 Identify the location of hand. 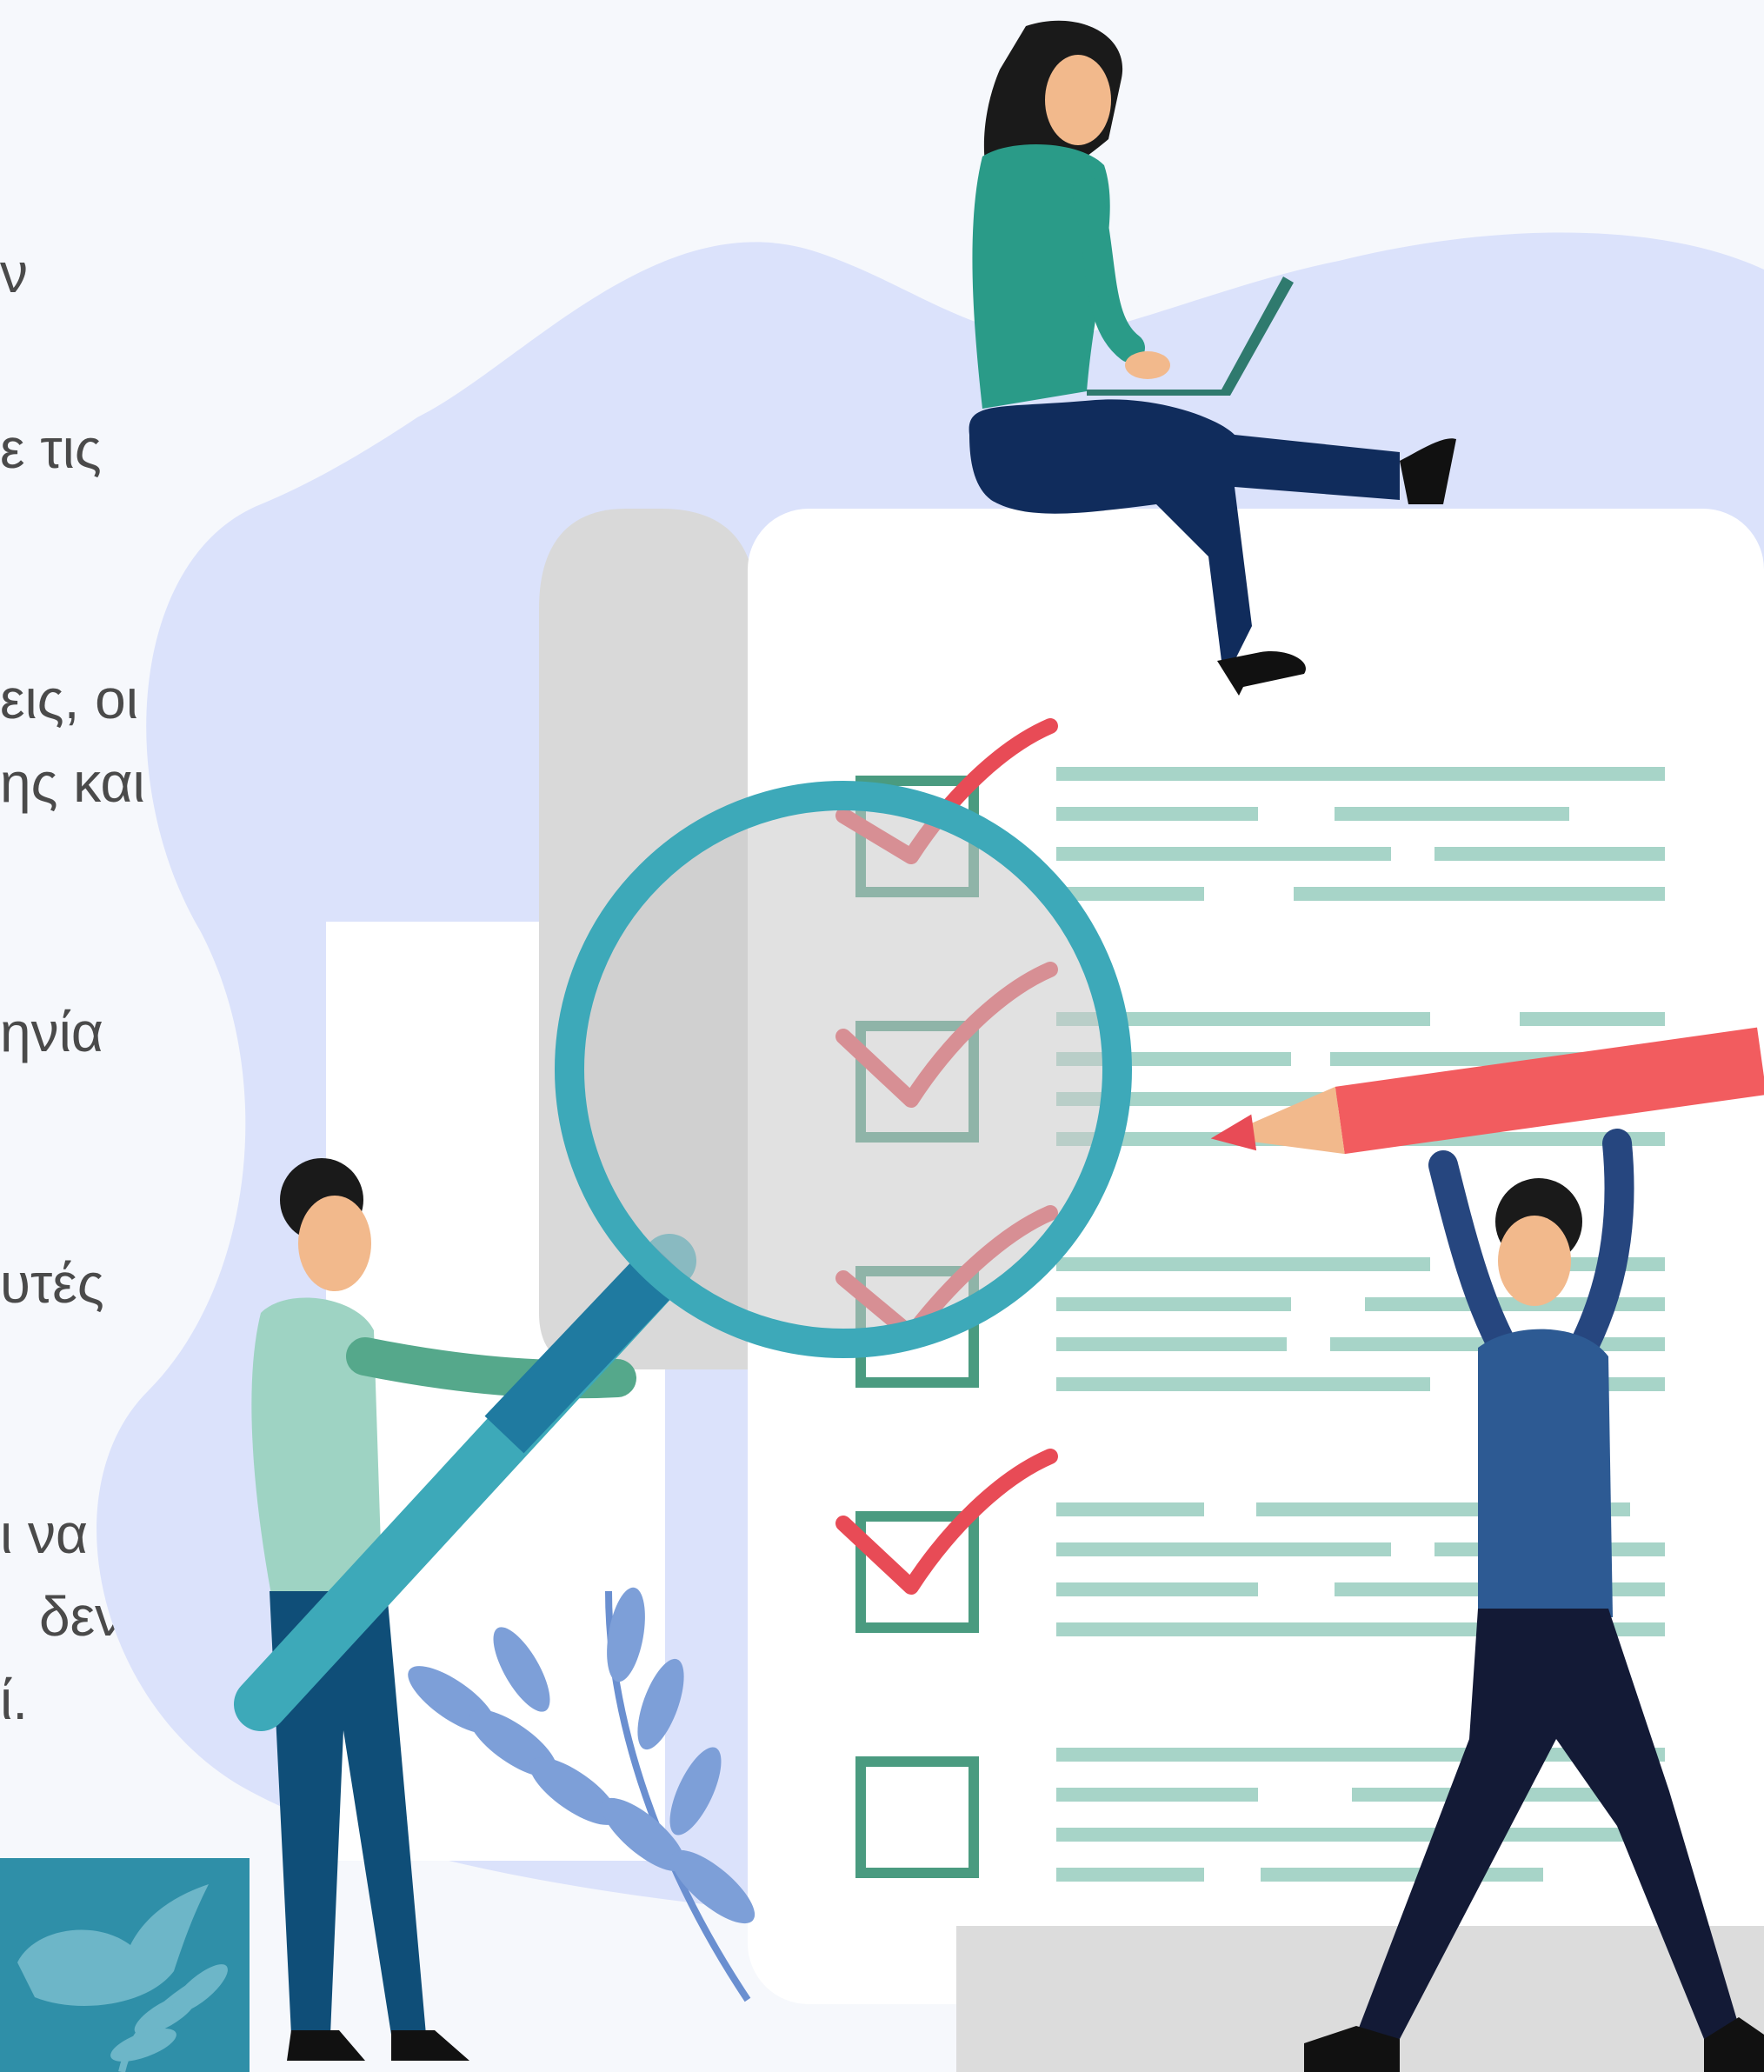
(1147, 365).